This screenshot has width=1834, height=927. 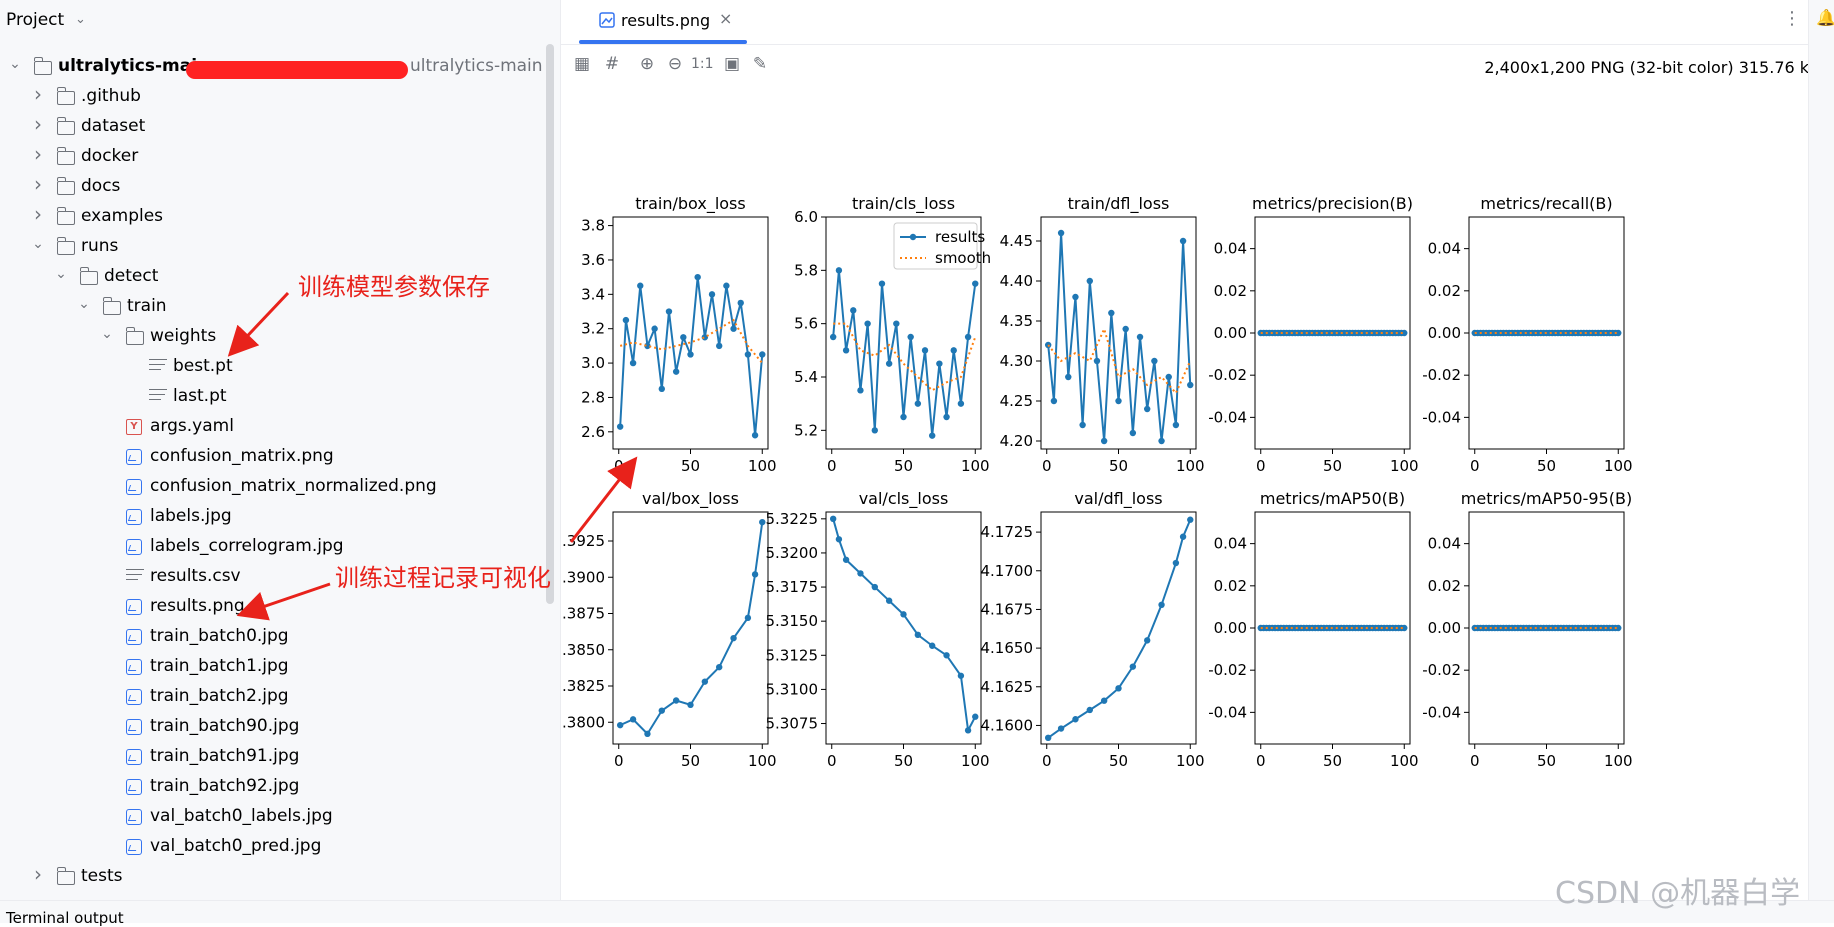 I want to click on arrow-to-weights, so click(x=258, y=324).